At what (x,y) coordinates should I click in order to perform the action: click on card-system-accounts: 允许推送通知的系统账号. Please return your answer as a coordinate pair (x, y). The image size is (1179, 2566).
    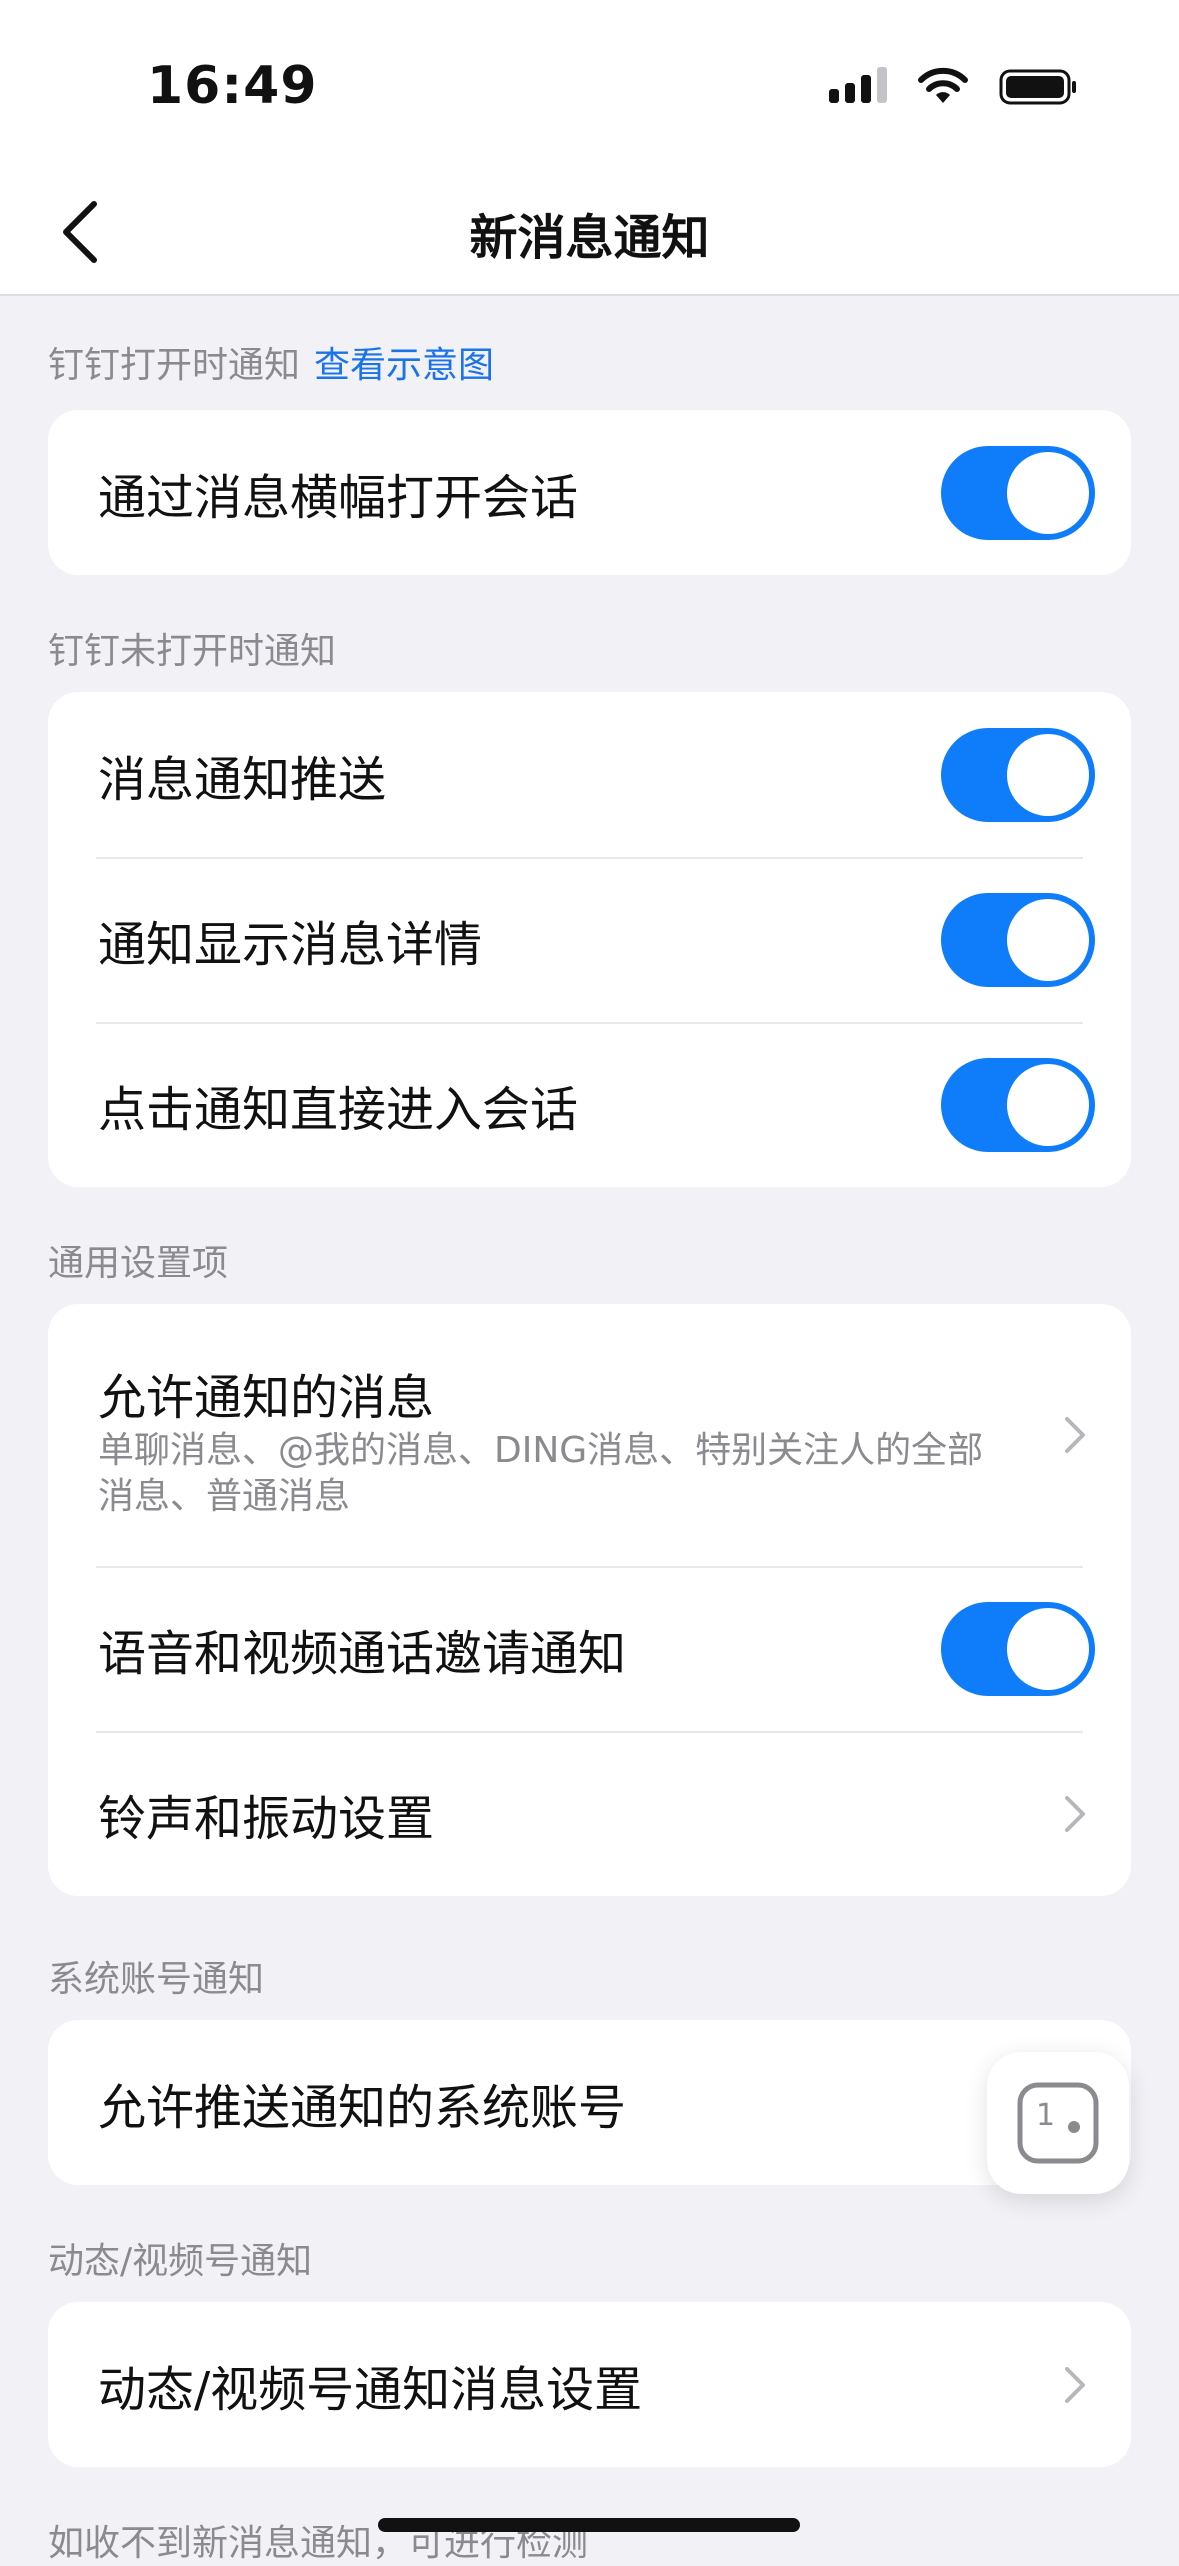
    Looking at the image, I should click on (589, 2102).